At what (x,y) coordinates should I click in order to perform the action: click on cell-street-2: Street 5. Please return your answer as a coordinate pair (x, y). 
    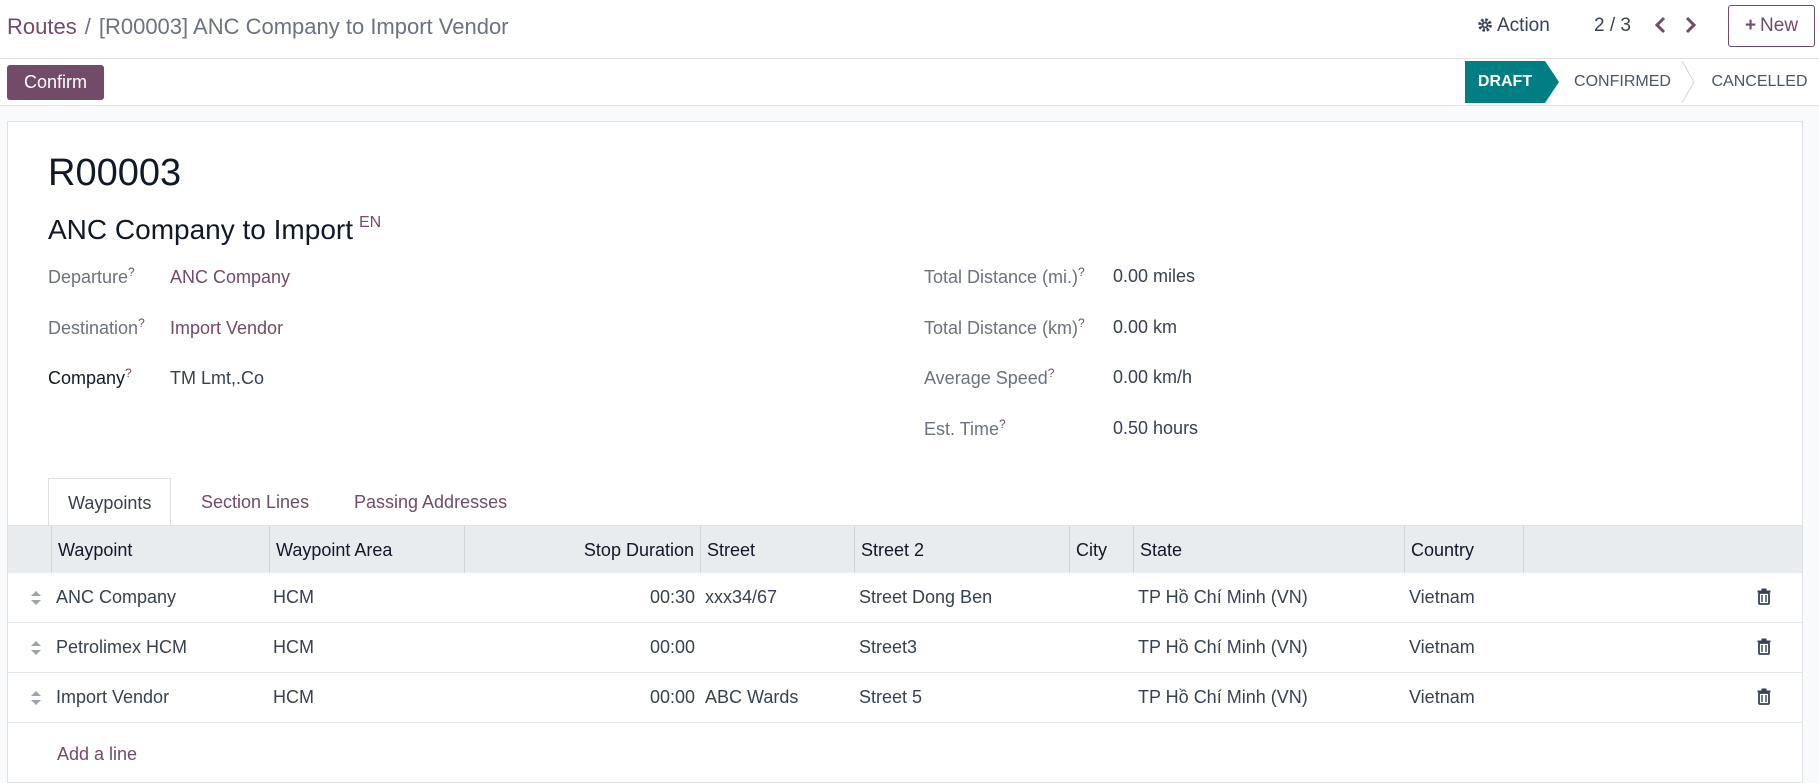
    Looking at the image, I should click on (890, 697).